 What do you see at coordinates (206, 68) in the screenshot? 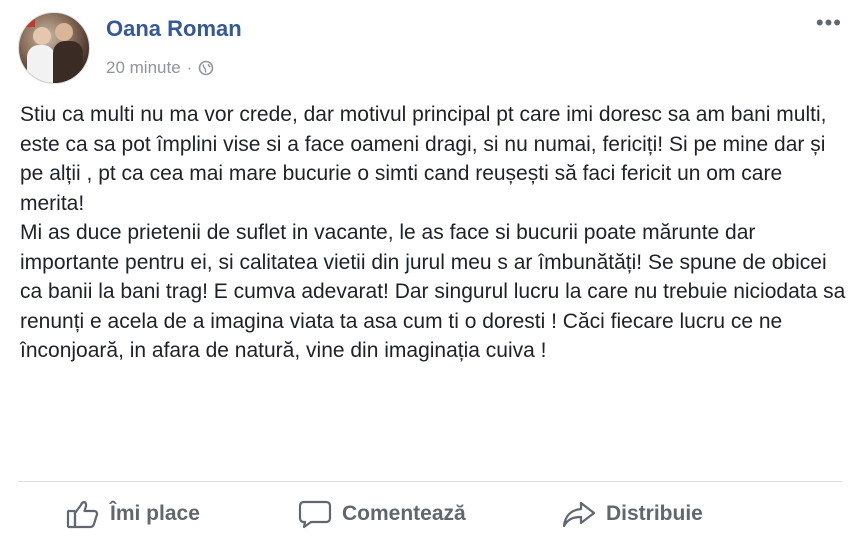
I see `globe-icon` at bounding box center [206, 68].